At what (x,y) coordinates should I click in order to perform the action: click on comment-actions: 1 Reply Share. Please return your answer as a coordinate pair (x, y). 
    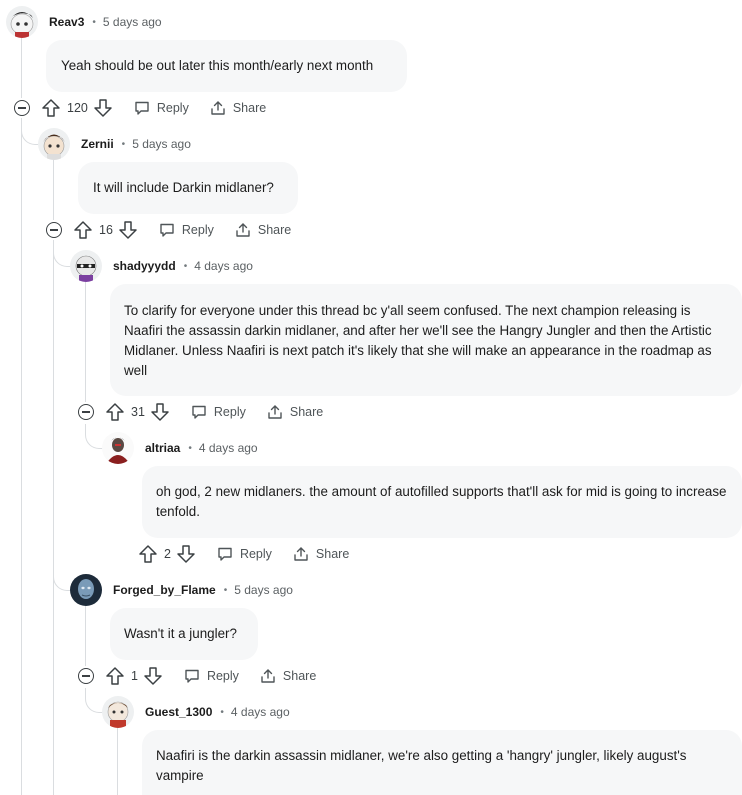
    Looking at the image, I should click on (197, 676).